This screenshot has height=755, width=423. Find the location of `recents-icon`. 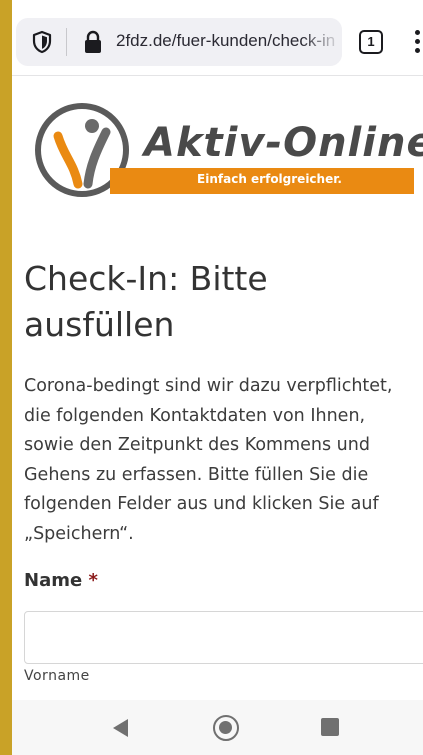

recents-icon is located at coordinates (330, 727).